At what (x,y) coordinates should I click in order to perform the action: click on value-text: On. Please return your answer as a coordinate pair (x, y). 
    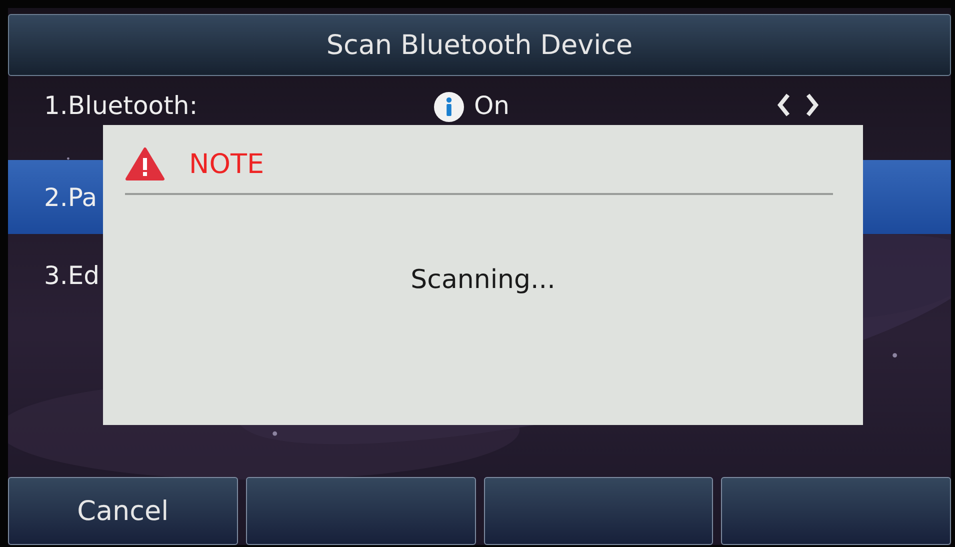
    Looking at the image, I should click on (492, 106).